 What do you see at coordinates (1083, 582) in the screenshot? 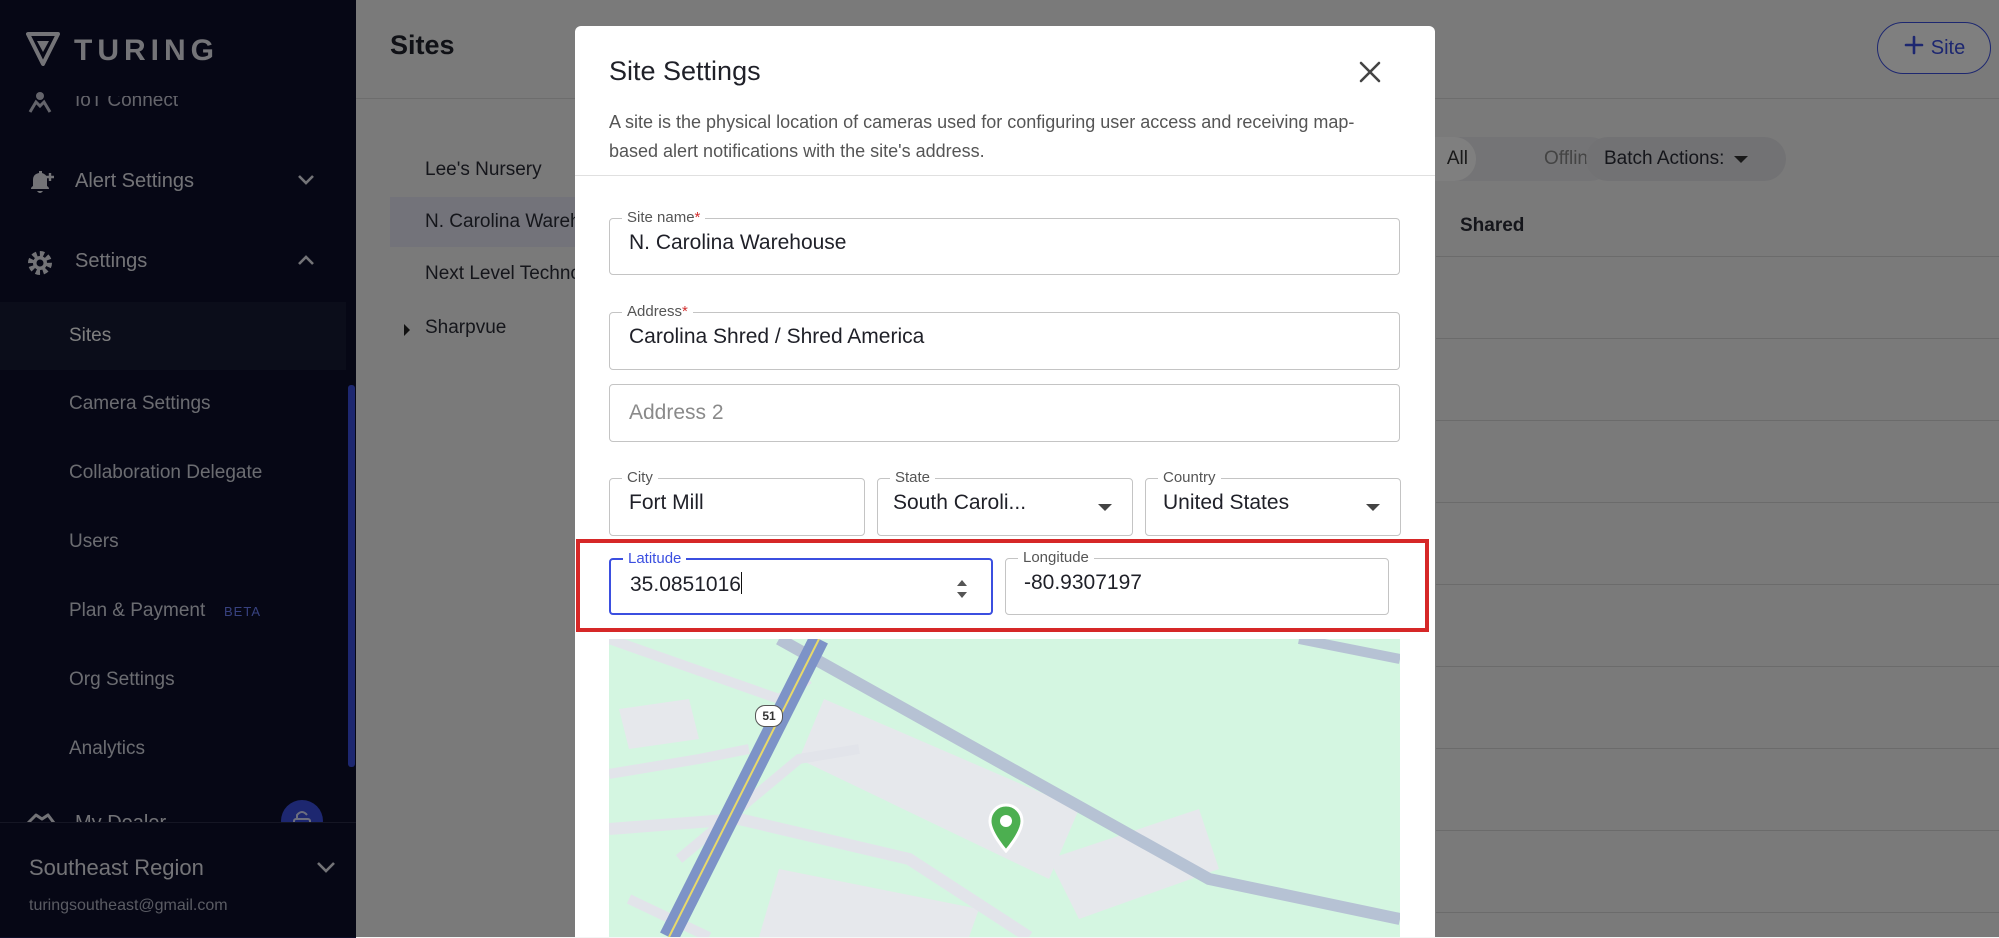
I see `field-value: -80.9307197` at bounding box center [1083, 582].